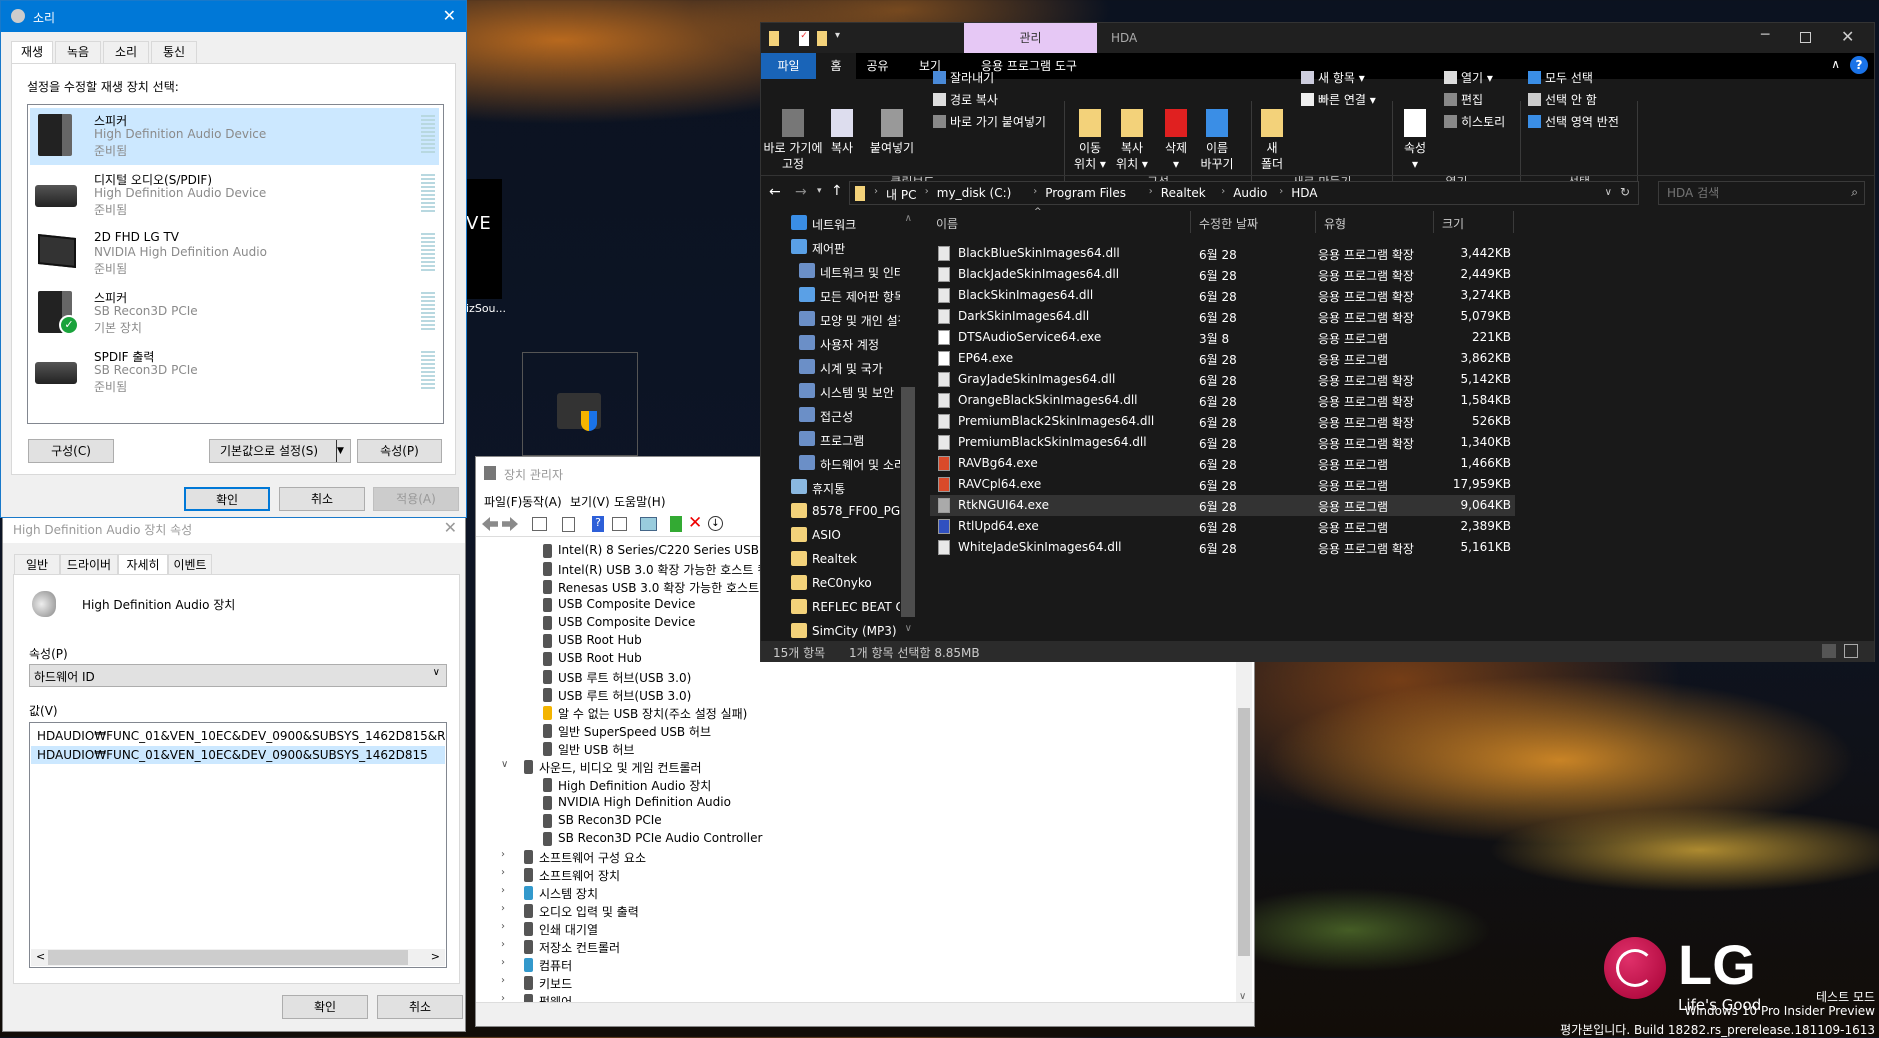 Image resolution: width=1879 pixels, height=1038 pixels. What do you see at coordinates (1242, 996) in the screenshot?
I see `scroll-down-icon: ∨` at bounding box center [1242, 996].